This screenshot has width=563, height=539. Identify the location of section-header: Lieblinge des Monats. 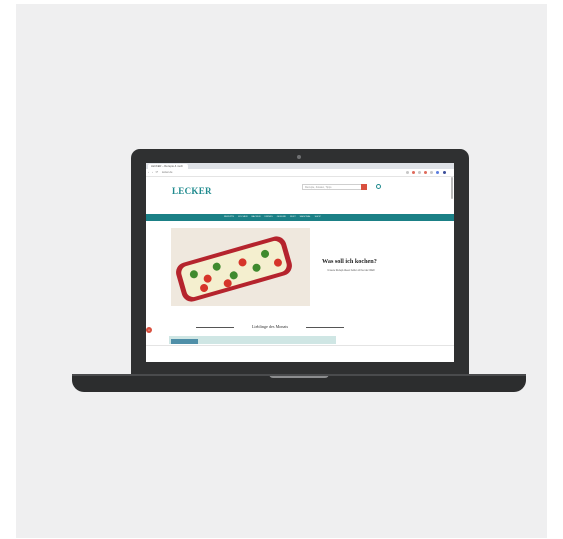
(270, 327).